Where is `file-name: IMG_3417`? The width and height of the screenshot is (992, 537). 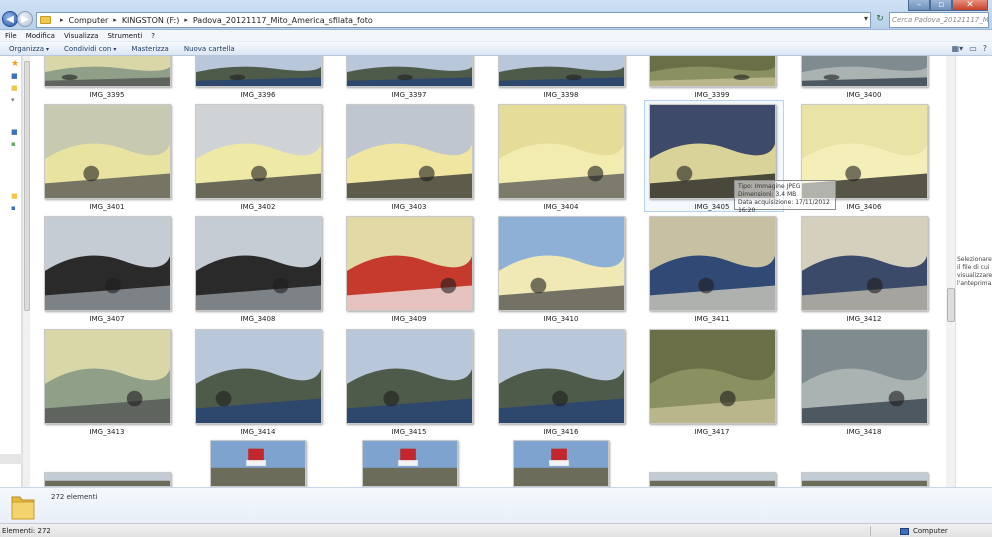
file-name: IMG_3417 is located at coordinates (712, 432).